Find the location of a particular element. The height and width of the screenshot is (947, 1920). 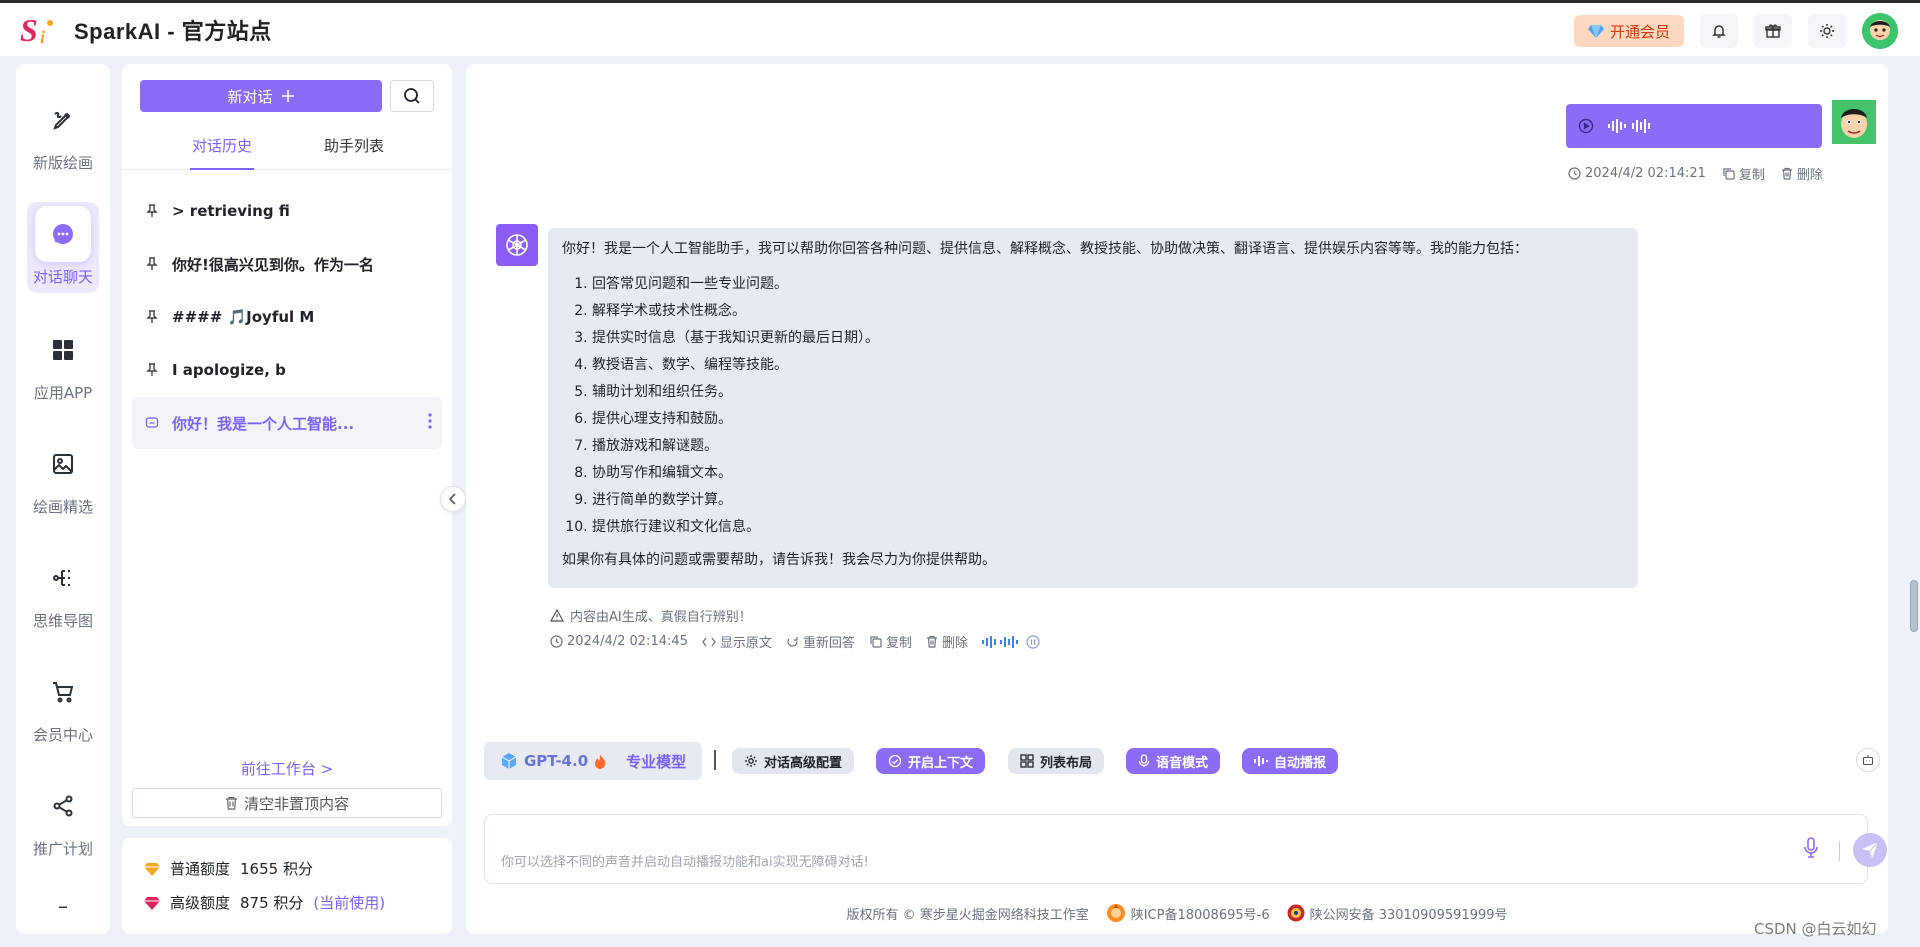

gold-diamond-icon is located at coordinates (152, 869).